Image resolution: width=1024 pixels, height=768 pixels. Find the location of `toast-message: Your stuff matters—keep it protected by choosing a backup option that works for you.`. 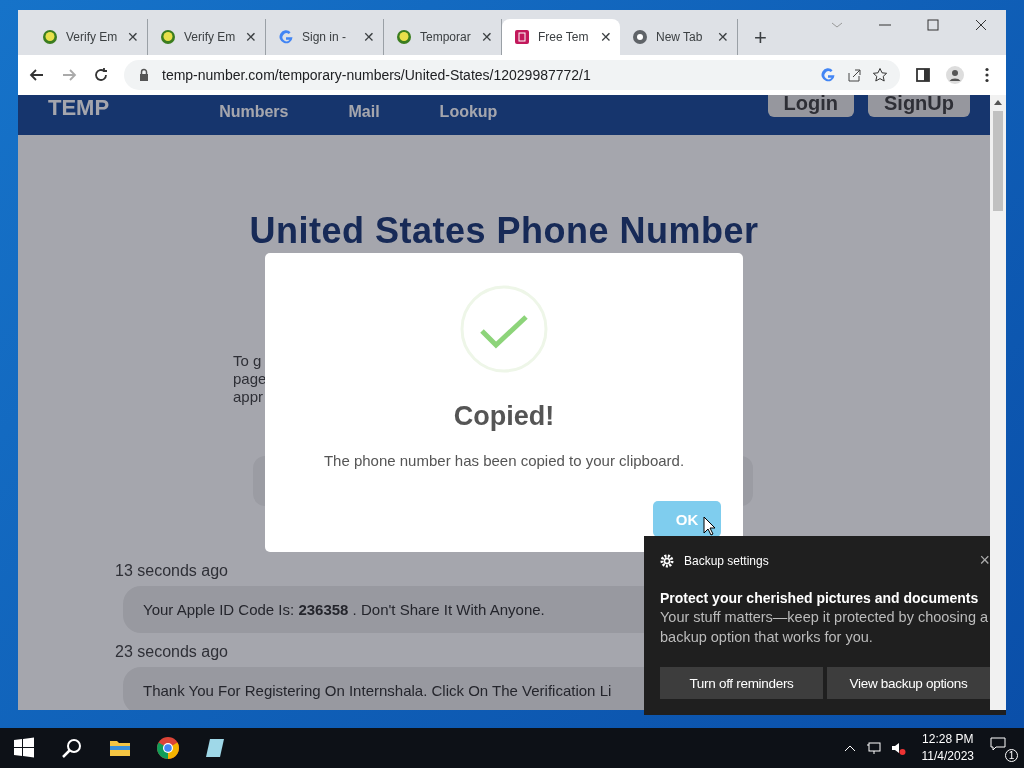

toast-message: Your stuff matters—keep it protected by choosing a backup option that works for you. is located at coordinates (825, 627).